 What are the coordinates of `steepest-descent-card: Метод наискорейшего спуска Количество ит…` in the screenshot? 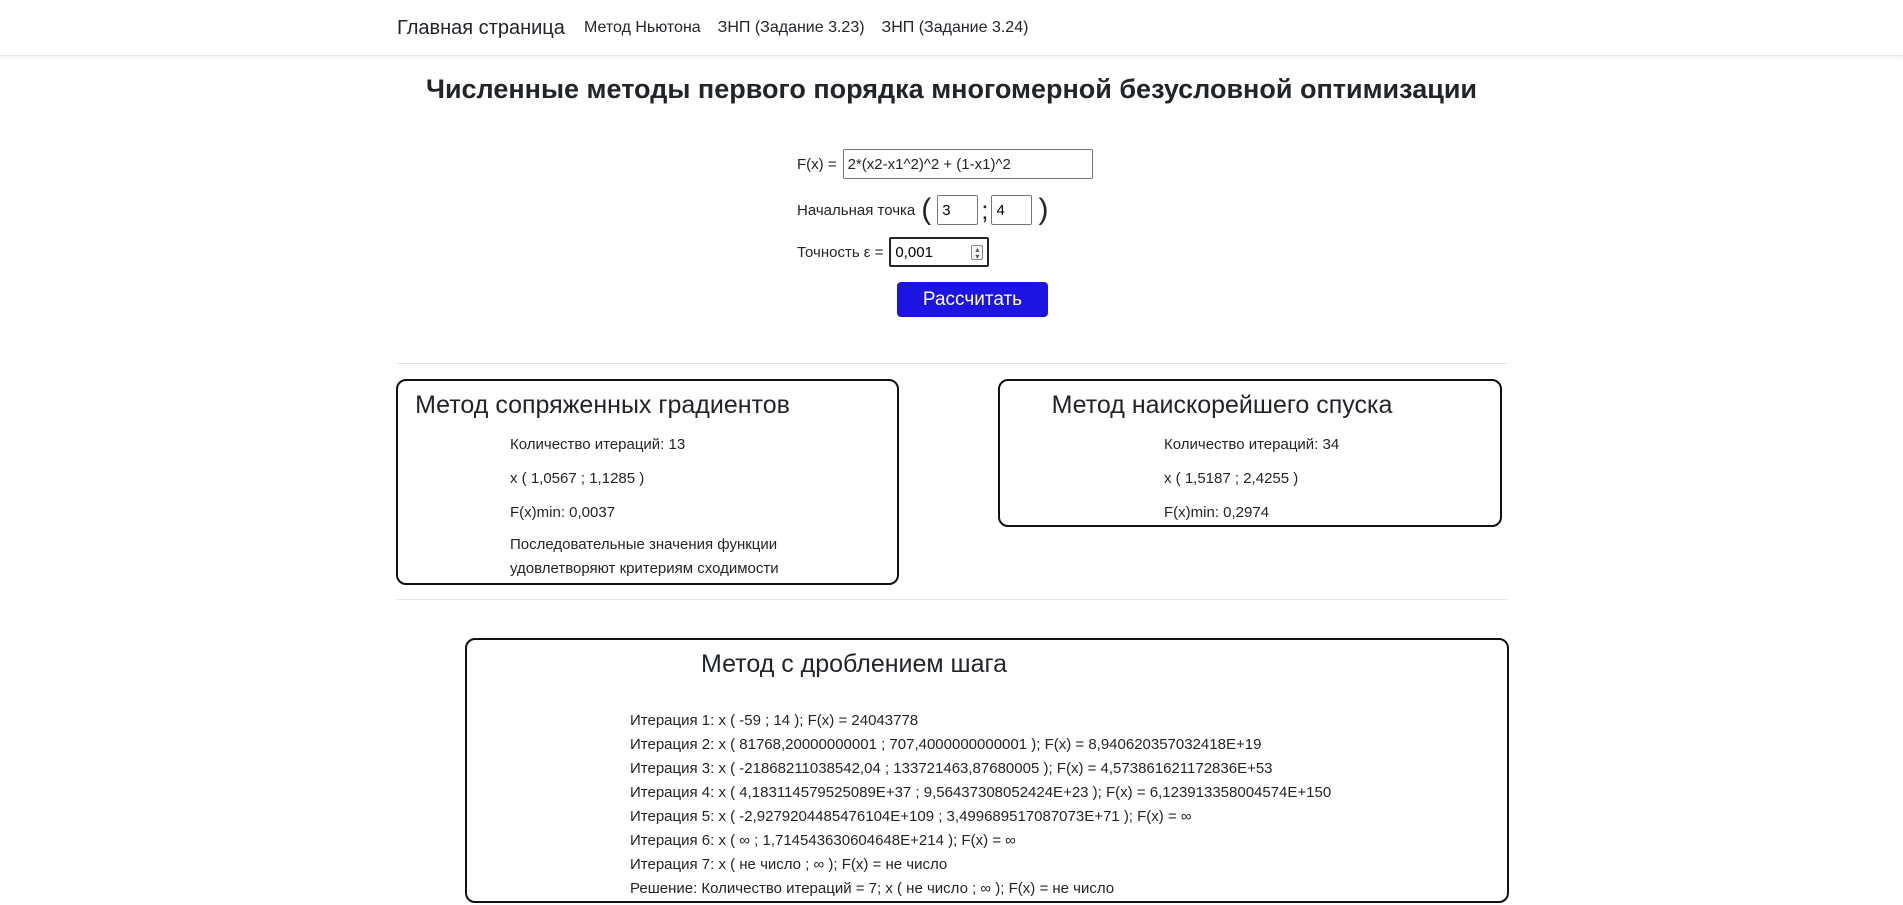 It's located at (1250, 453).